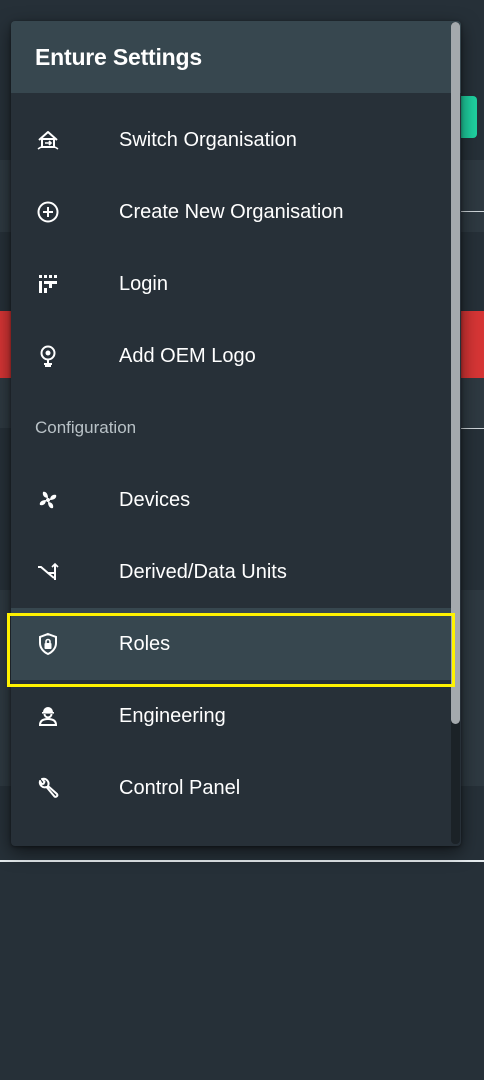  What do you see at coordinates (180, 787) in the screenshot?
I see `menu-item-label: Control Panel` at bounding box center [180, 787].